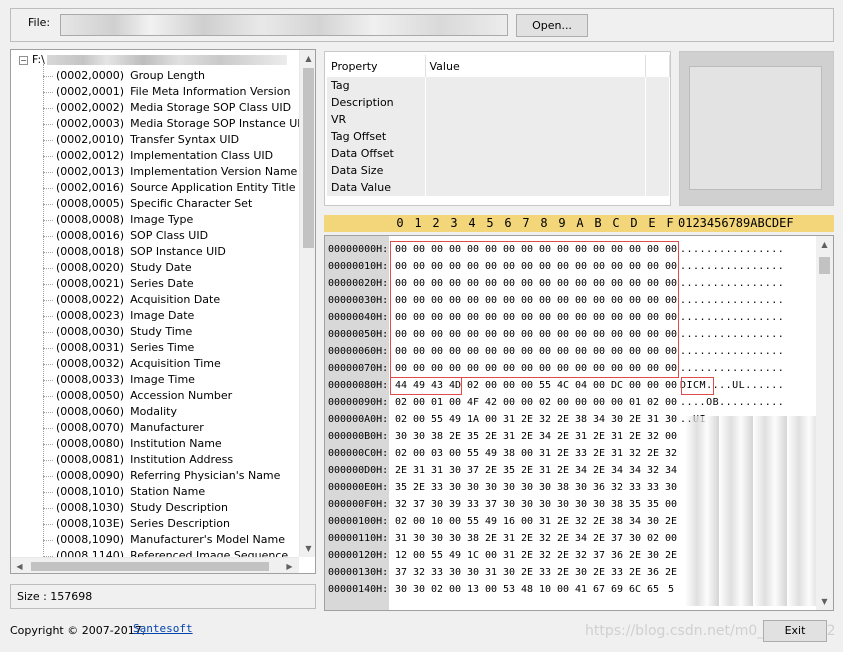 The height and width of the screenshot is (652, 843). Describe the element at coordinates (498, 85) in the screenshot. I see `property-row: Tag` at that location.